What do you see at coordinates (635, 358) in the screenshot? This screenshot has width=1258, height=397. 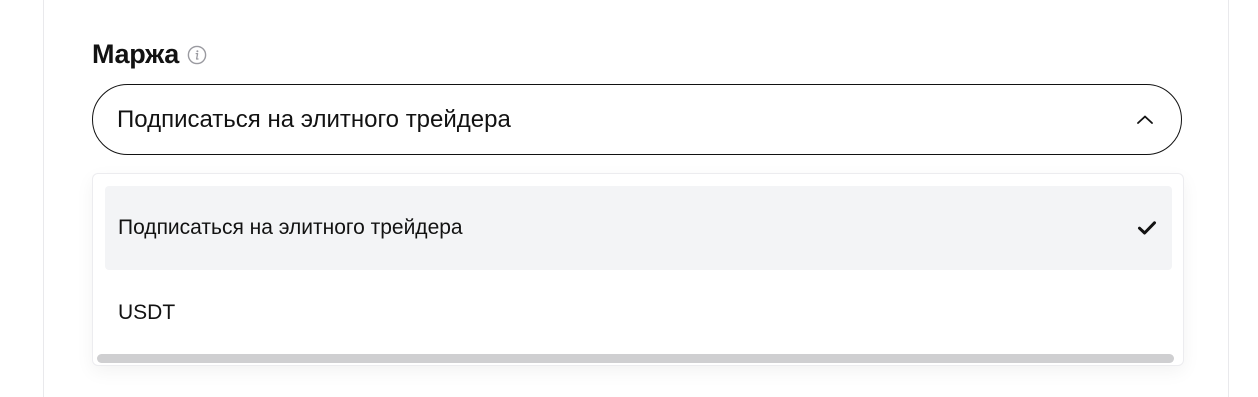 I see `dropdown-scrollbar` at bounding box center [635, 358].